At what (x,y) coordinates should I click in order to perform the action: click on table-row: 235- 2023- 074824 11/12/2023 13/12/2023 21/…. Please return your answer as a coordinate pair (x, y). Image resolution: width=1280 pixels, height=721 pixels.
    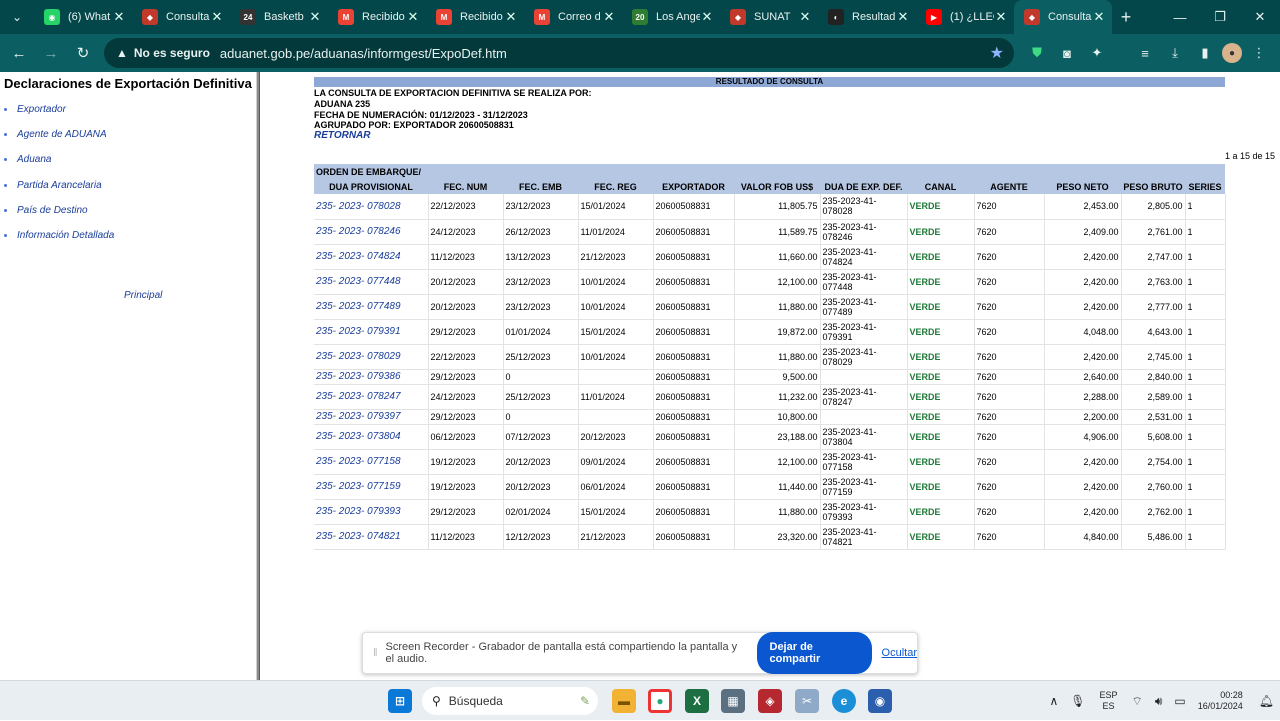
    Looking at the image, I should click on (770, 257).